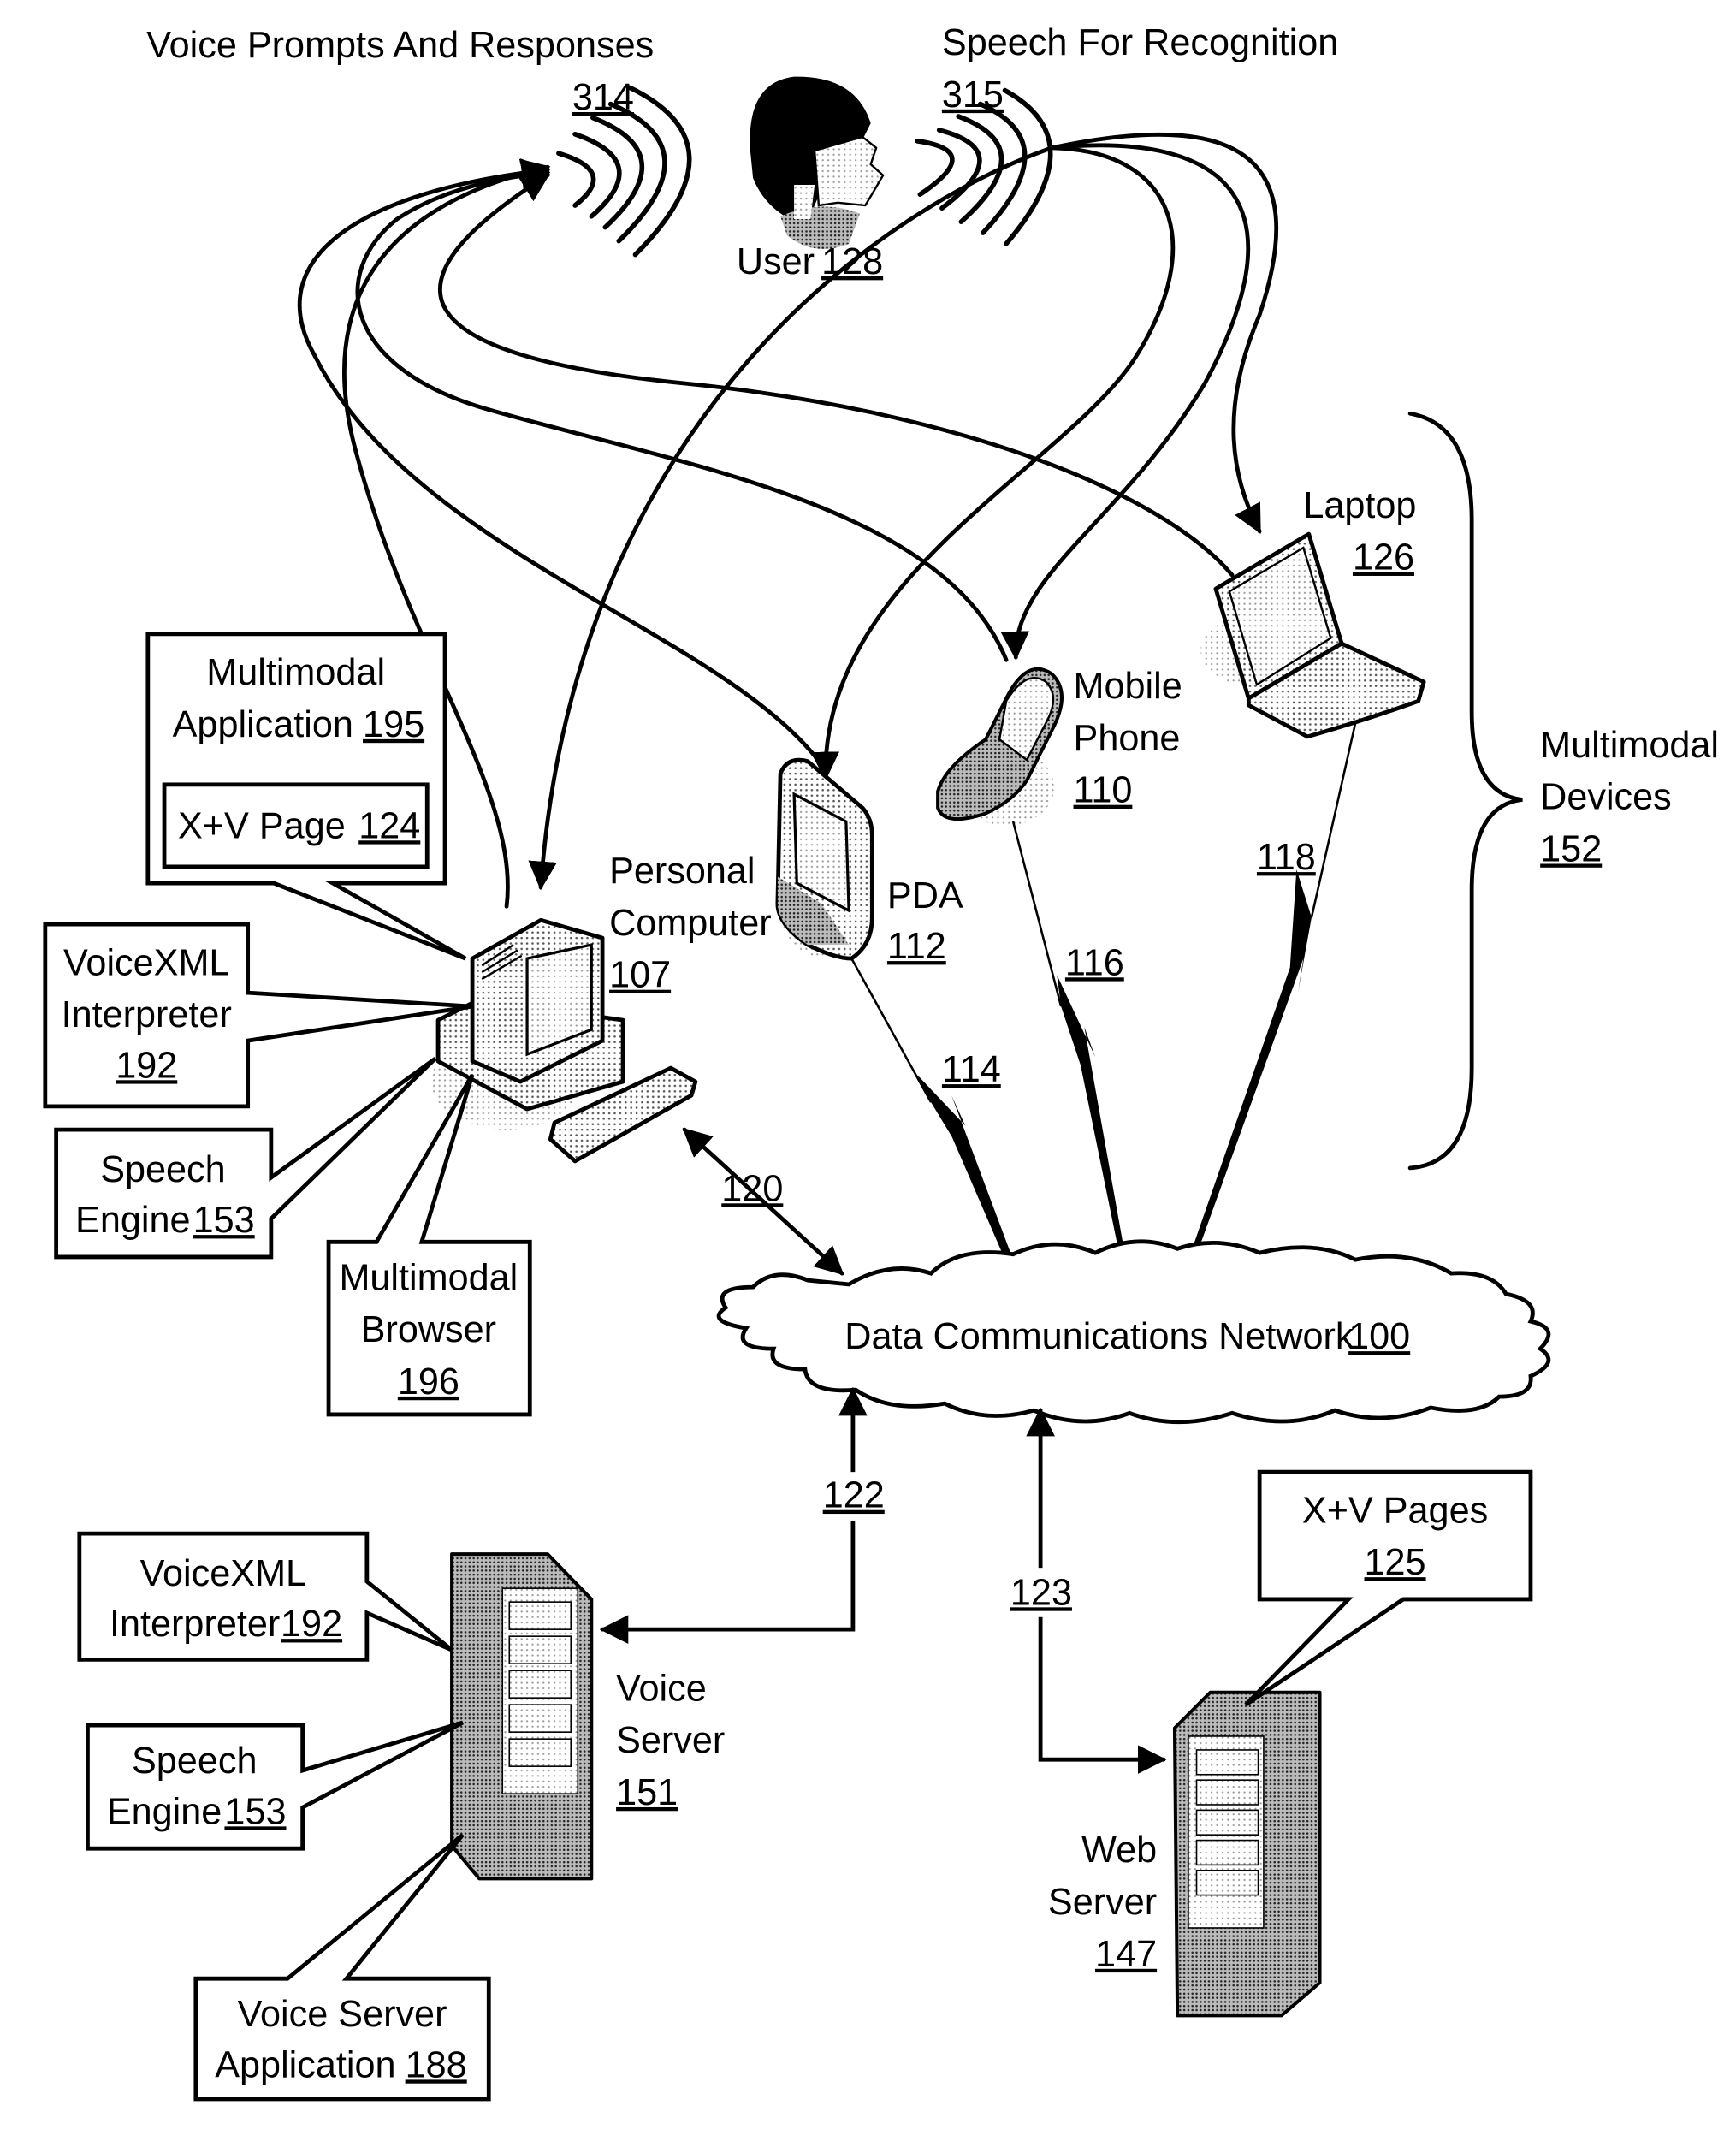 The height and width of the screenshot is (2147, 1736). I want to click on xv-page-ref: 124, so click(389, 825).